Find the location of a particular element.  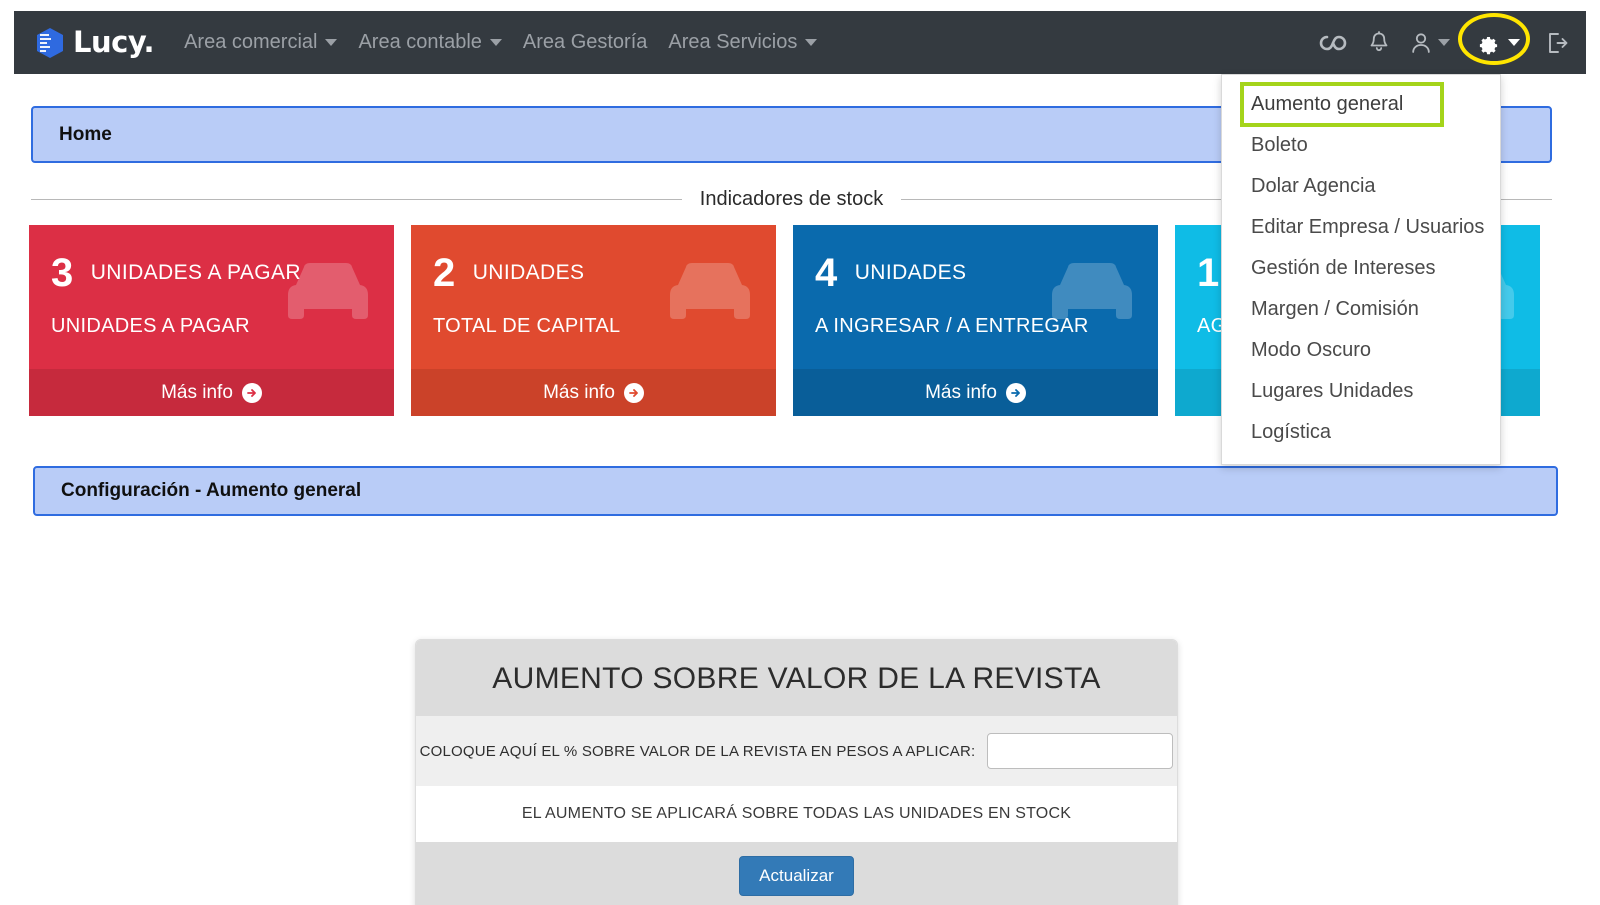

dropdown-item-boleto: Boleto is located at coordinates (1361, 145).